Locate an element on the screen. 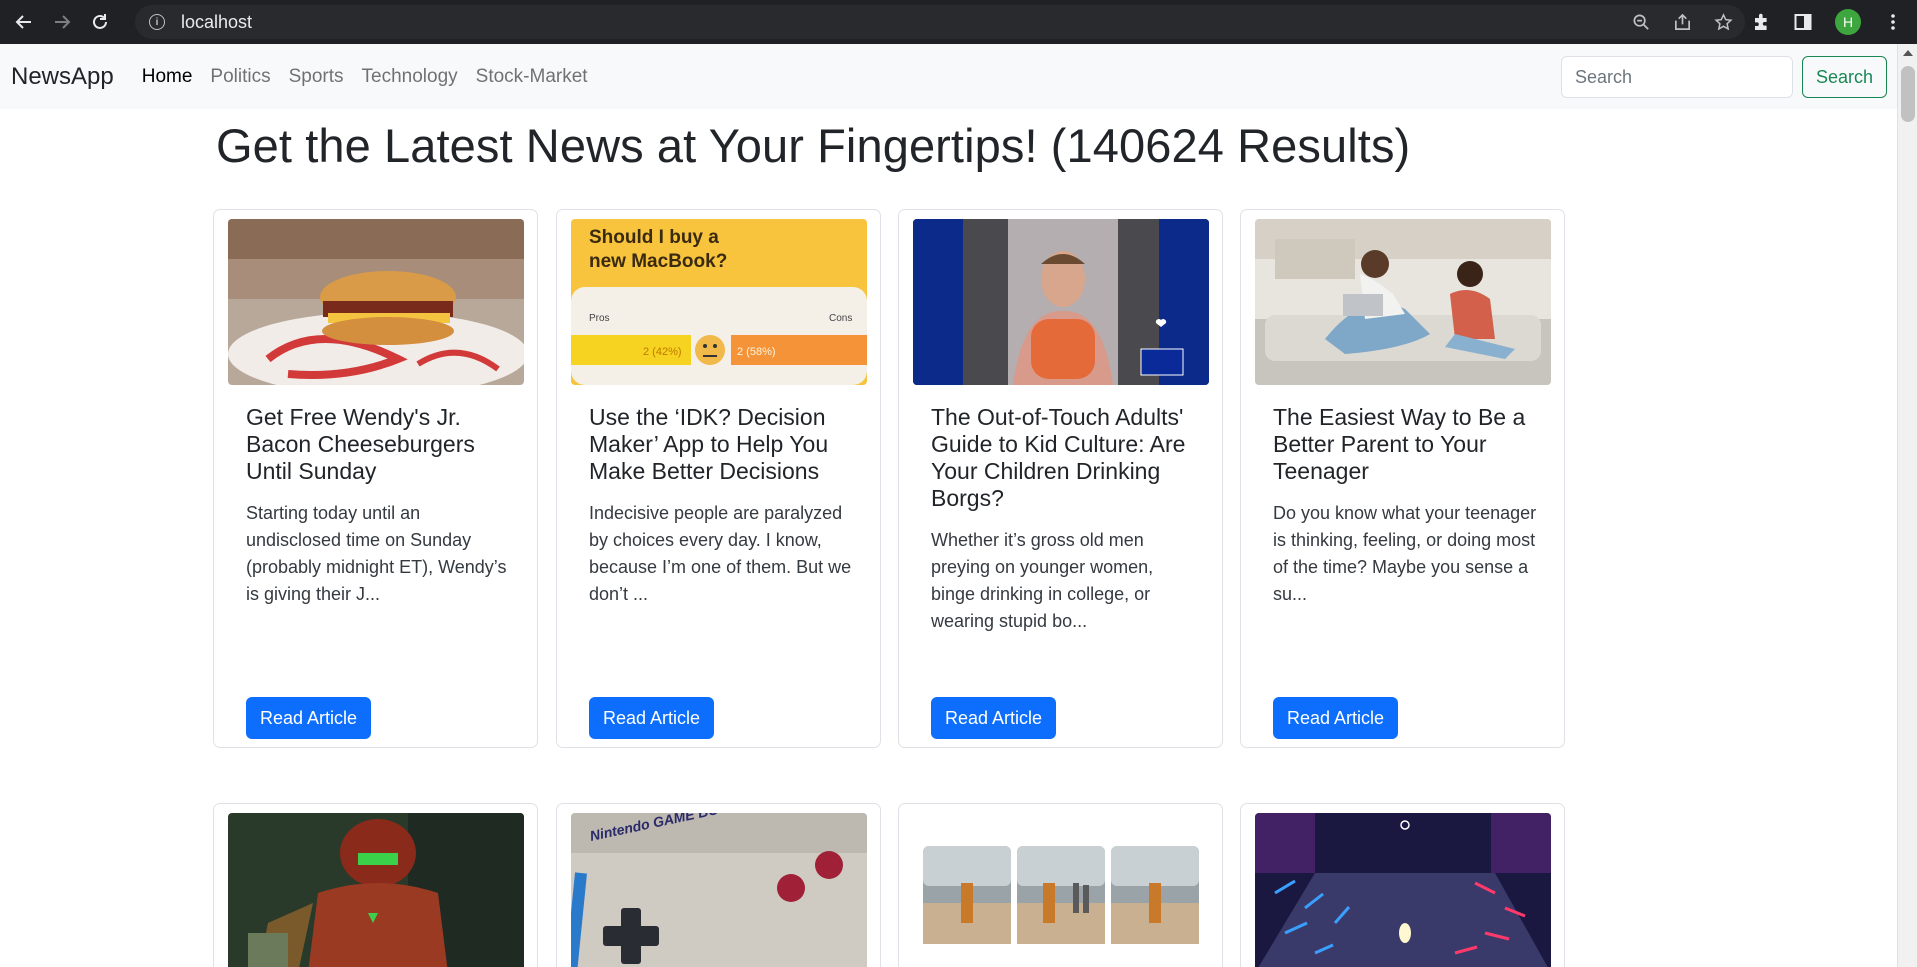 The image size is (1917, 967). nav-link-technology: Technology is located at coordinates (410, 77).